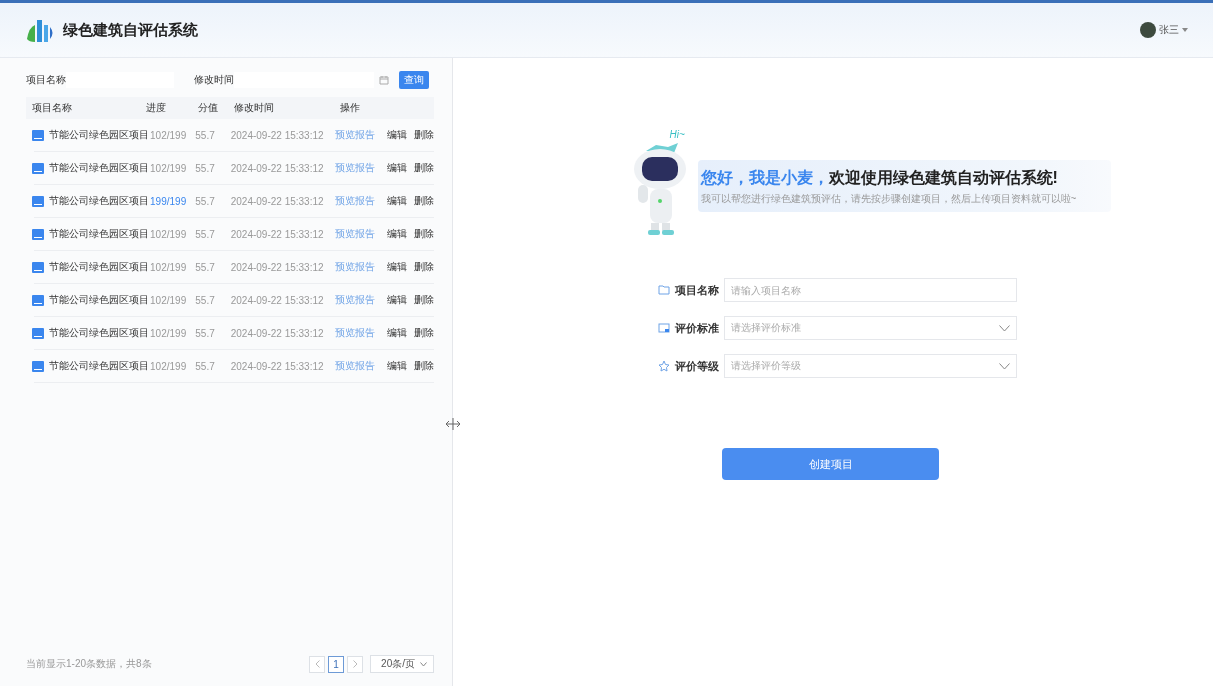 The height and width of the screenshot is (686, 1213). I want to click on folder-icon, so click(663, 290).